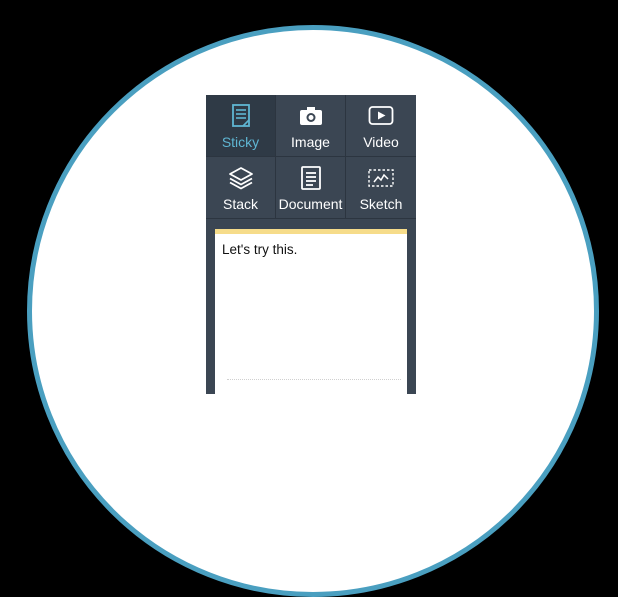 The height and width of the screenshot is (597, 618). I want to click on image-tool-label: Image, so click(310, 142).